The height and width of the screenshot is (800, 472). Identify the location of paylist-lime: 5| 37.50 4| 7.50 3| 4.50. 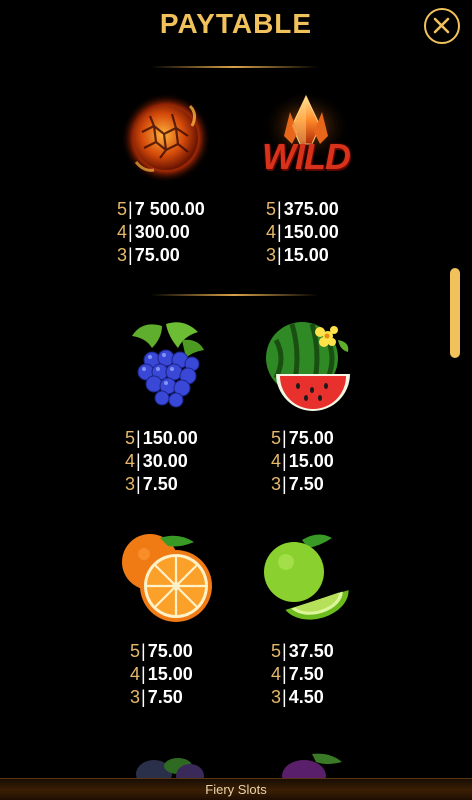
(302, 674).